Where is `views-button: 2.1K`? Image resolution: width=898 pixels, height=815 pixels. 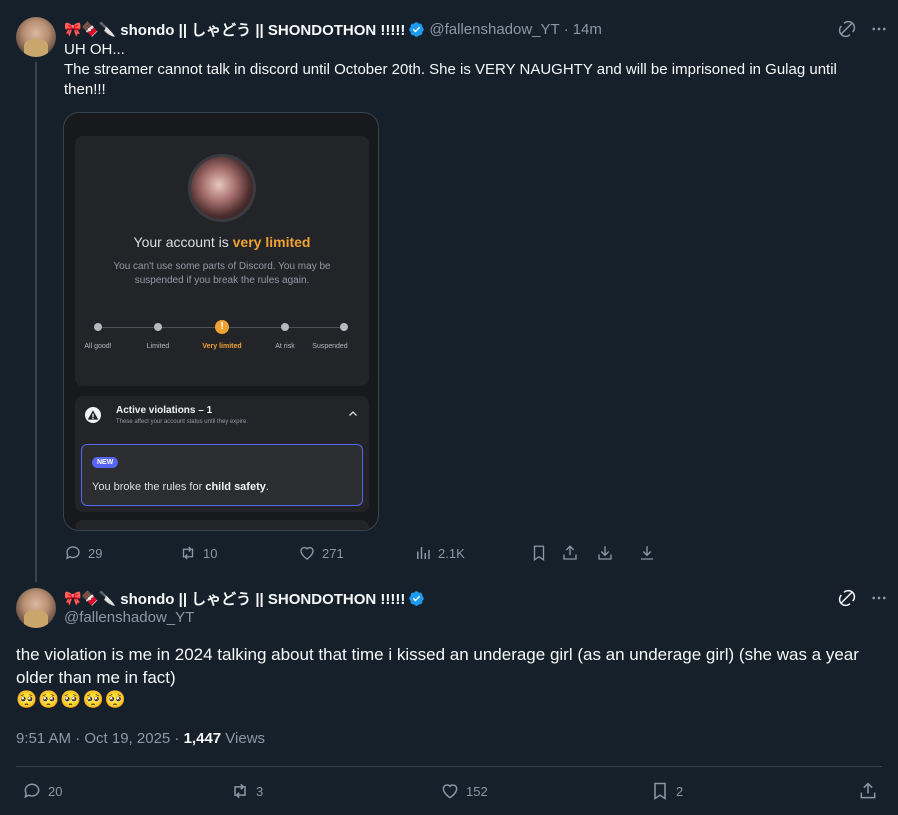 views-button: 2.1K is located at coordinates (439, 553).